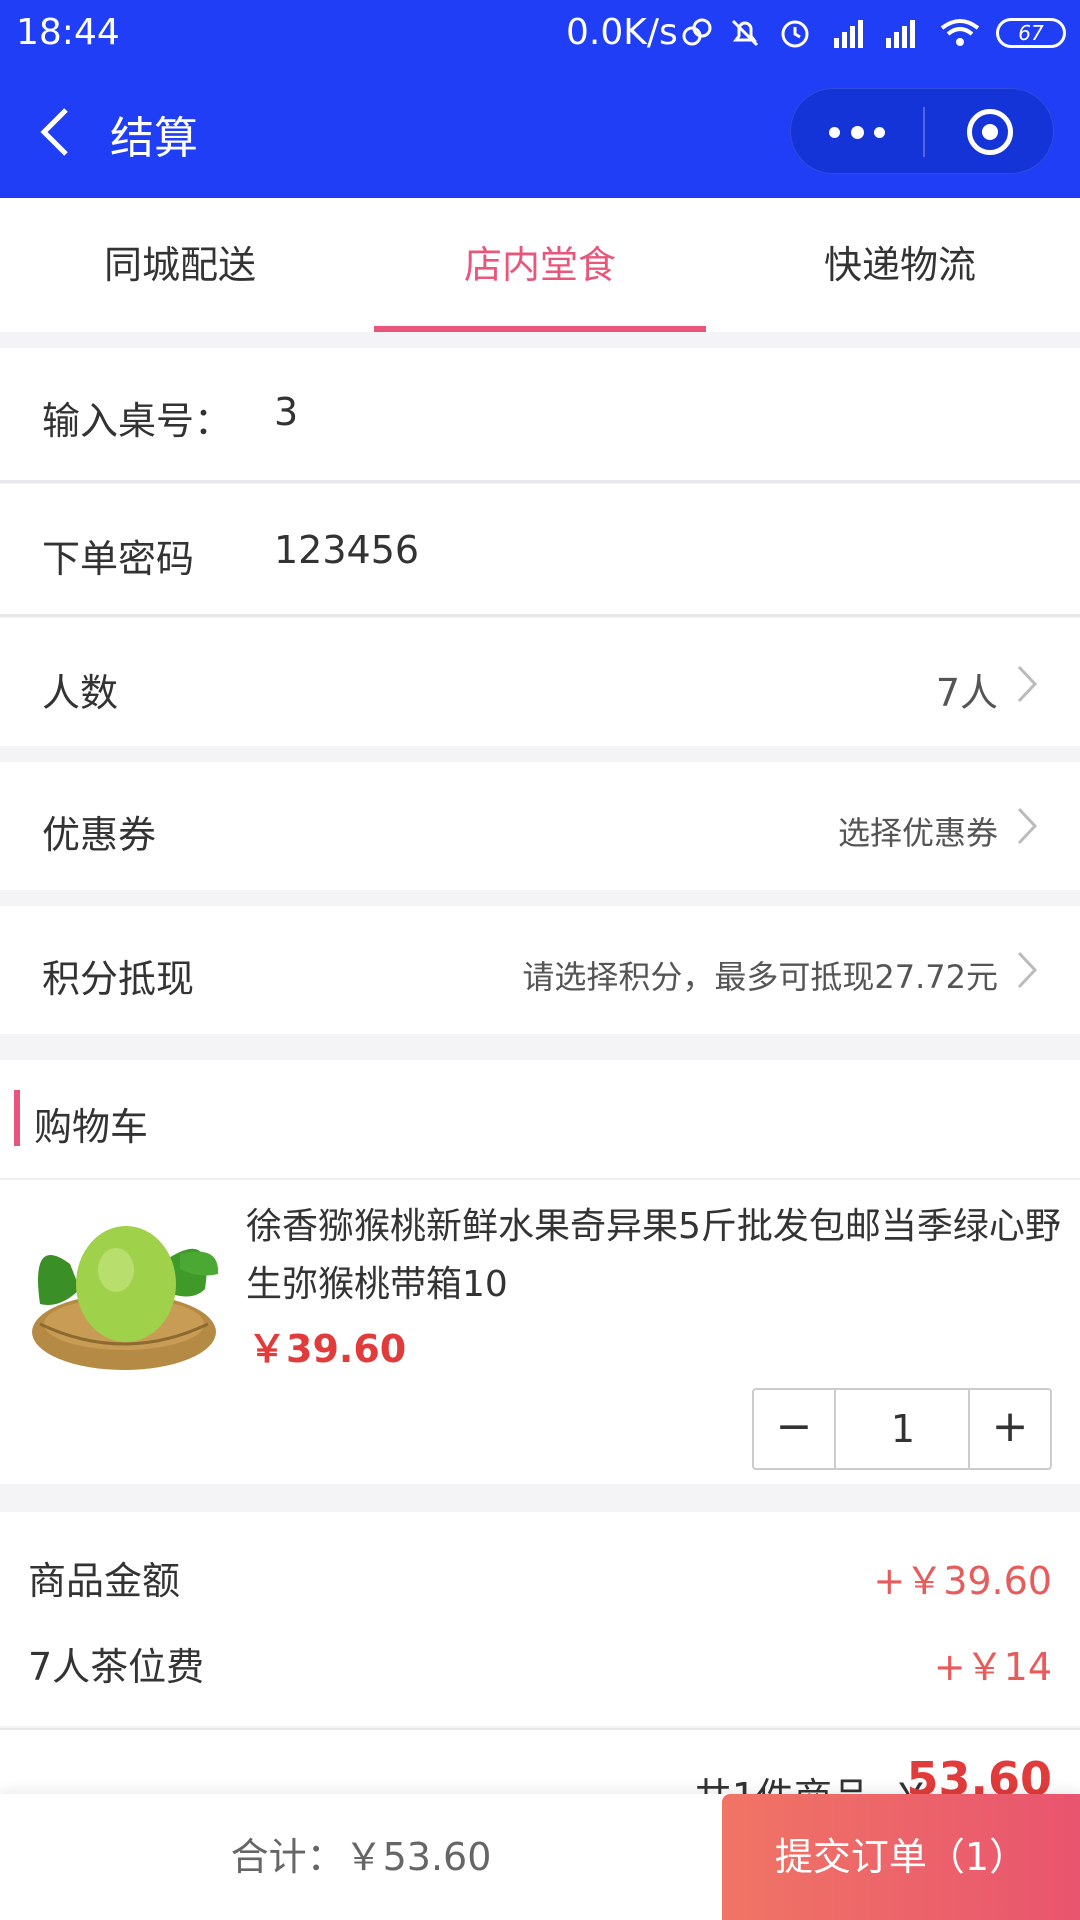  Describe the element at coordinates (966, 693) in the screenshot. I see `people-count-value: 7人` at that location.